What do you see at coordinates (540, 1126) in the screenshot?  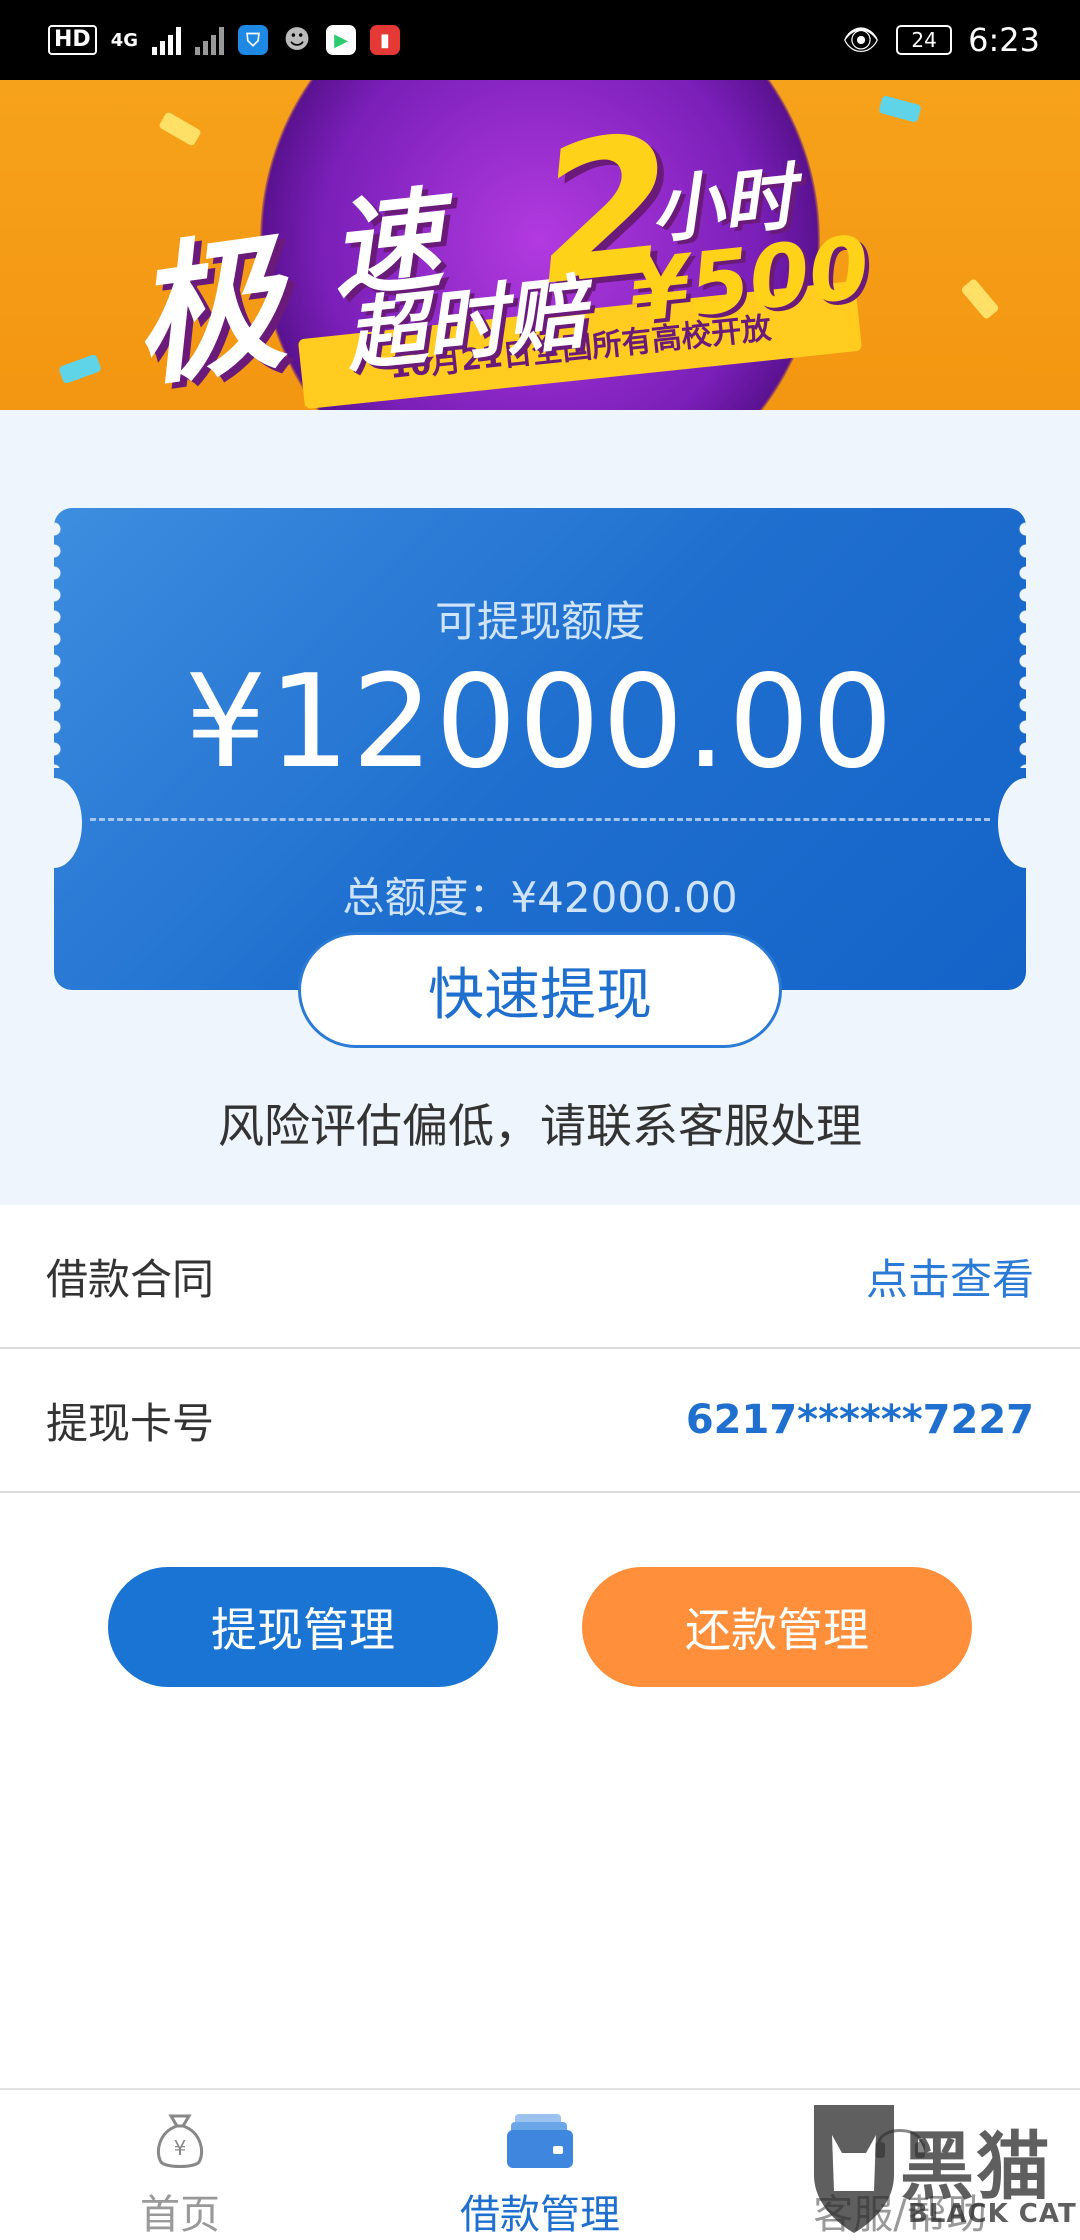 I see `risk-notice: 风险评估偏低，请联系客服处理` at bounding box center [540, 1126].